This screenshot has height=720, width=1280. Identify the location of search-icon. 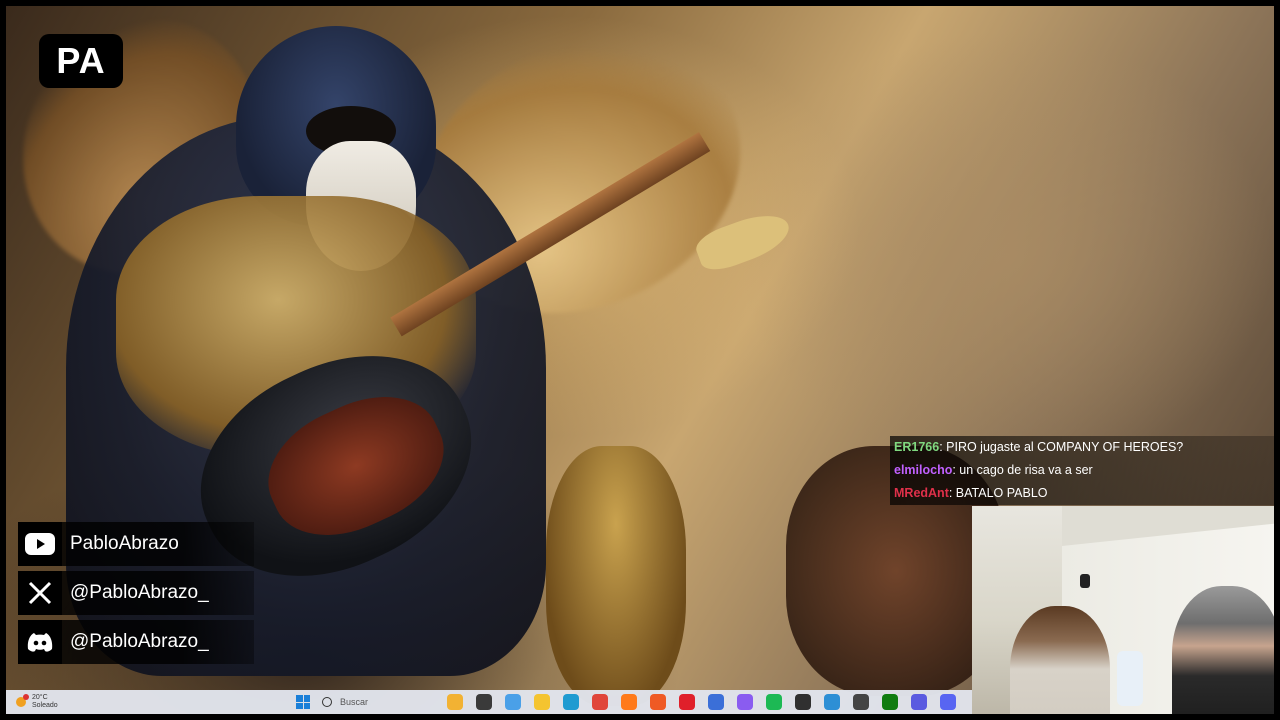
(327, 702).